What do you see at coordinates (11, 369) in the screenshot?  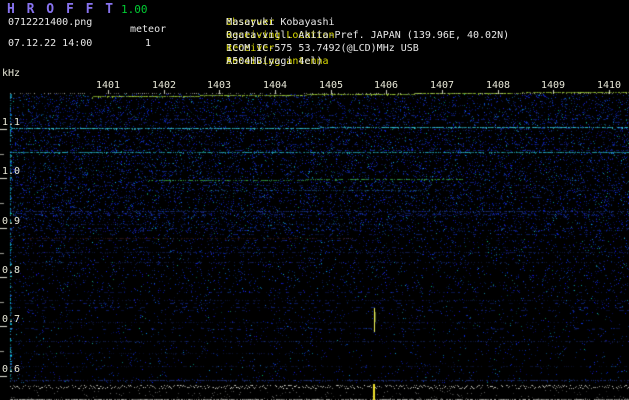 I see `y-axis-tick-label: 0.6` at bounding box center [11, 369].